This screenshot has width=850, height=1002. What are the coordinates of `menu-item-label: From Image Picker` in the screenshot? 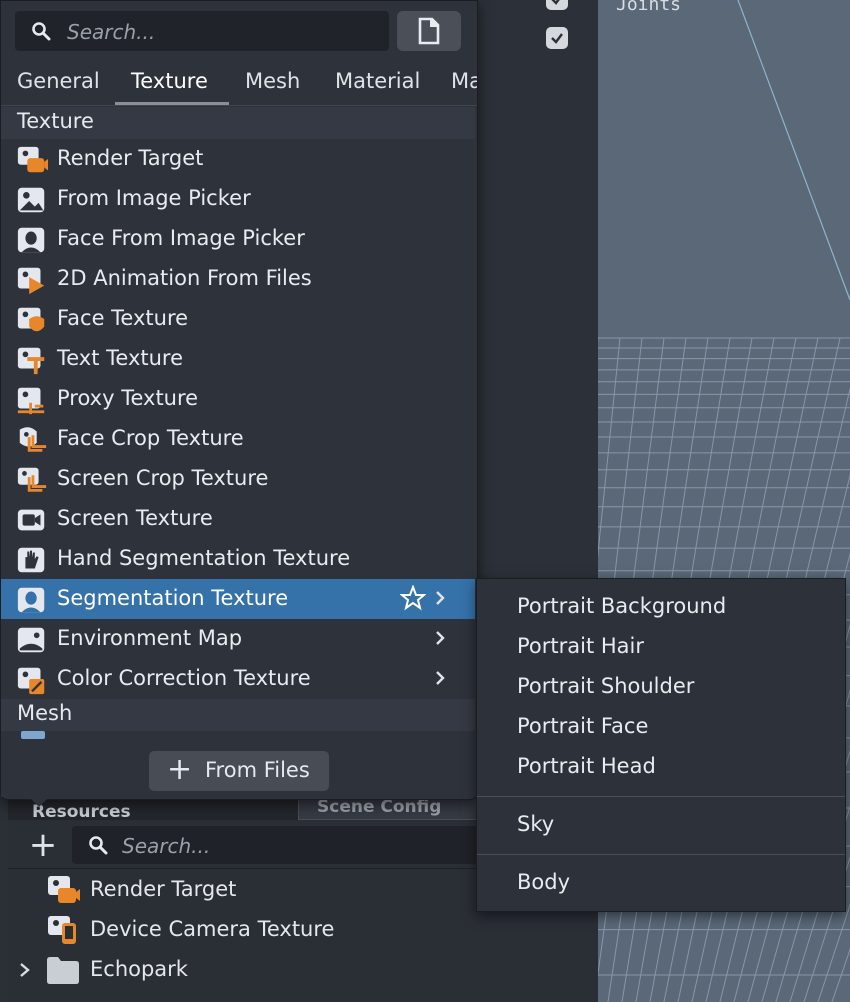 It's located at (154, 198).